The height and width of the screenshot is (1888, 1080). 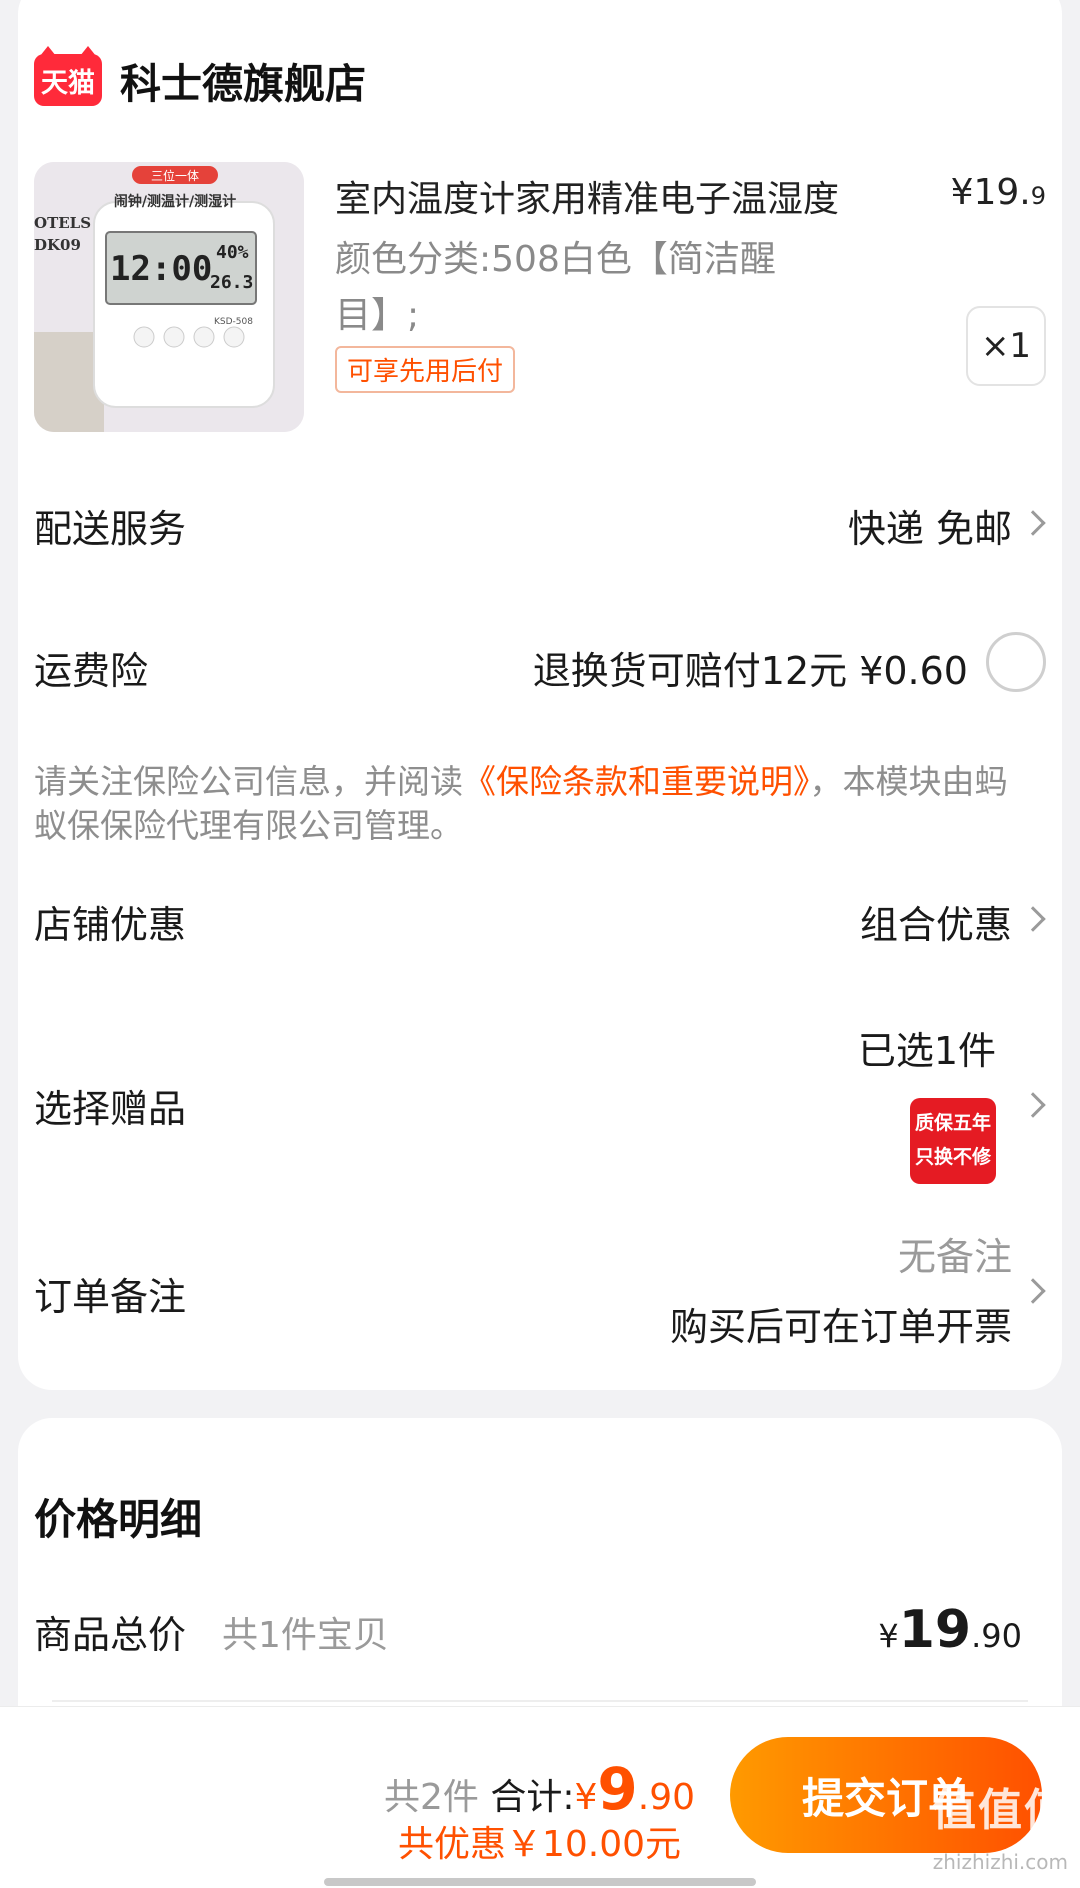 What do you see at coordinates (1006, 346) in the screenshot?
I see `quantity-stepper: ×1` at bounding box center [1006, 346].